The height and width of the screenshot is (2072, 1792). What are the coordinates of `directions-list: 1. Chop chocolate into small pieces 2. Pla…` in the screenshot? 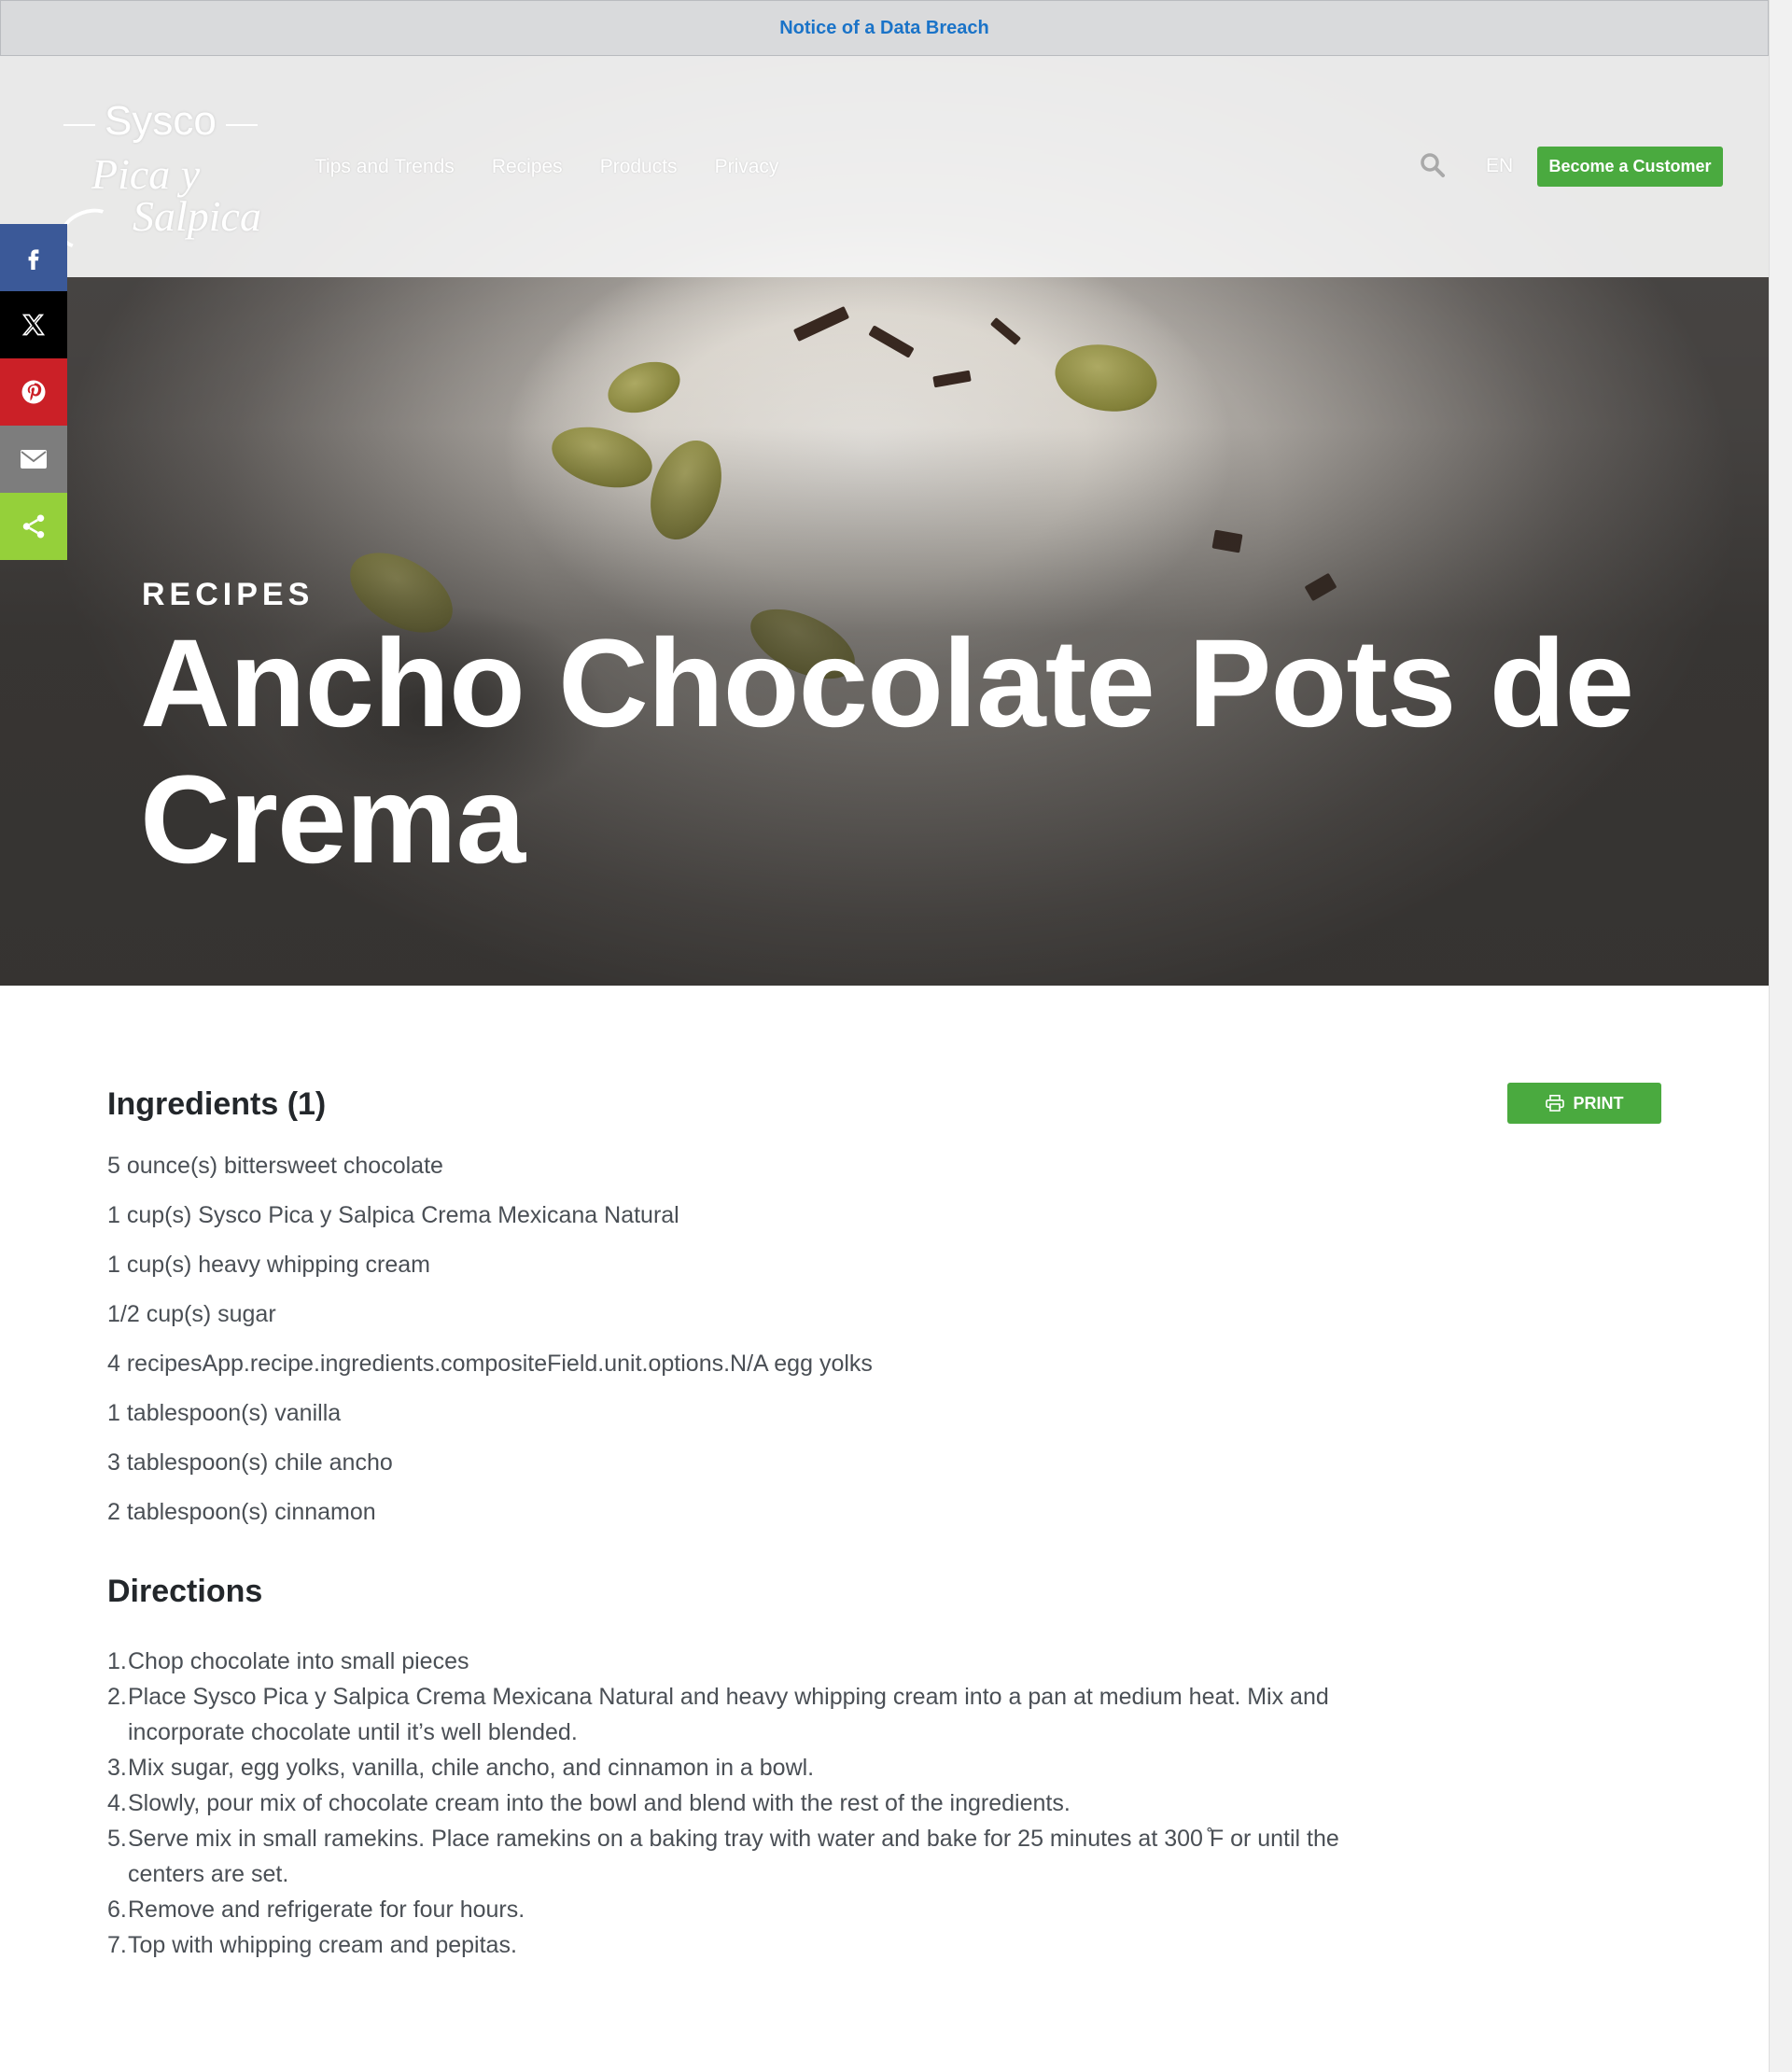 It's located at (751, 1803).